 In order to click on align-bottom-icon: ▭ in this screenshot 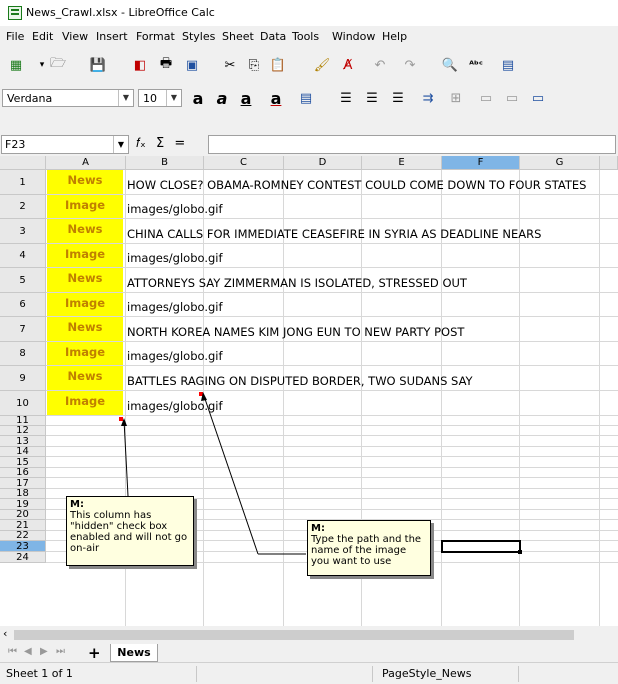, I will do `click(538, 98)`.